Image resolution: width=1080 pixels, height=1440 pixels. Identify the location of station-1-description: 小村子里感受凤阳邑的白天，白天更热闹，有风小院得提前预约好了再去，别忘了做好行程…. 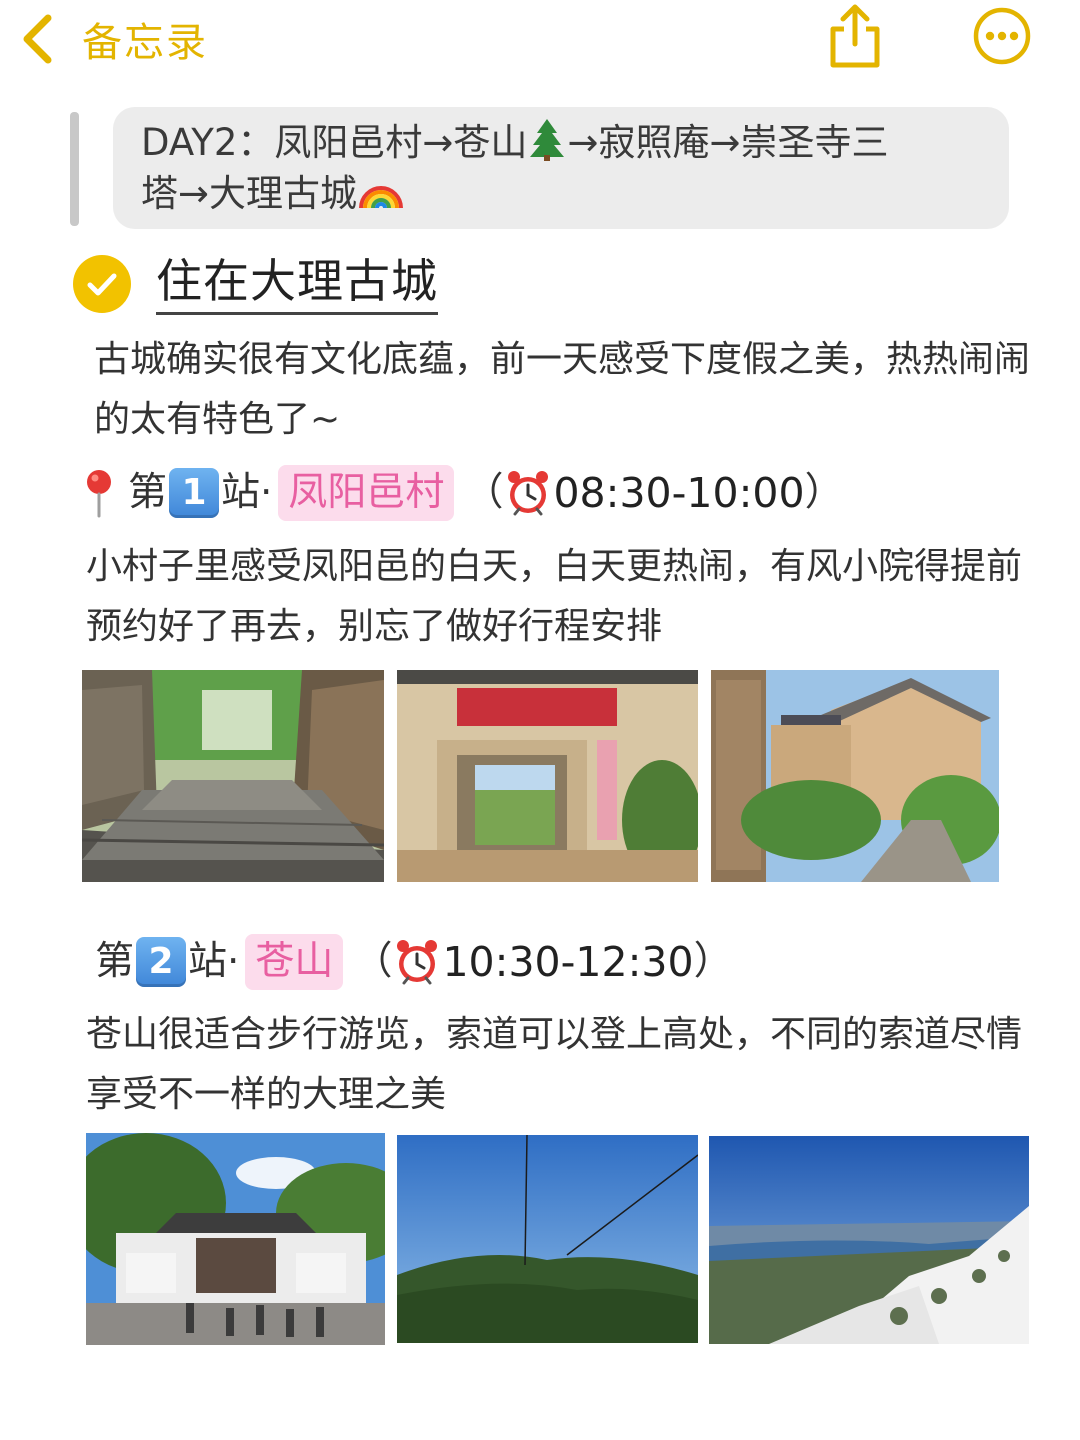
(554, 596).